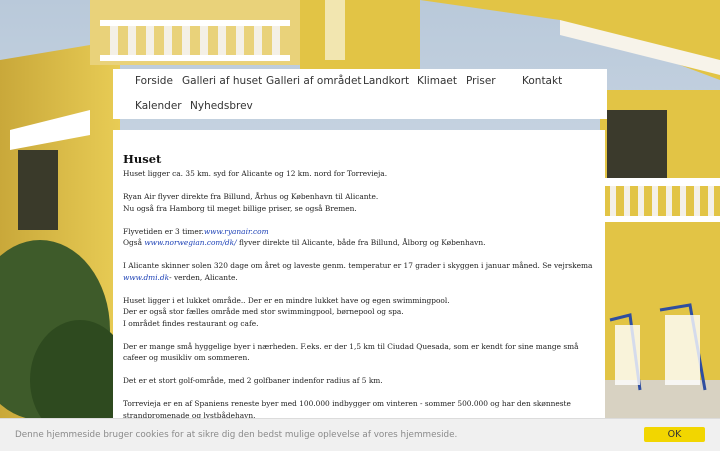 Image resolution: width=720 pixels, height=451 pixels. Describe the element at coordinates (190, 242) in the screenshot. I see `norwegian-link: www.norwegian.com/dk/` at that location.